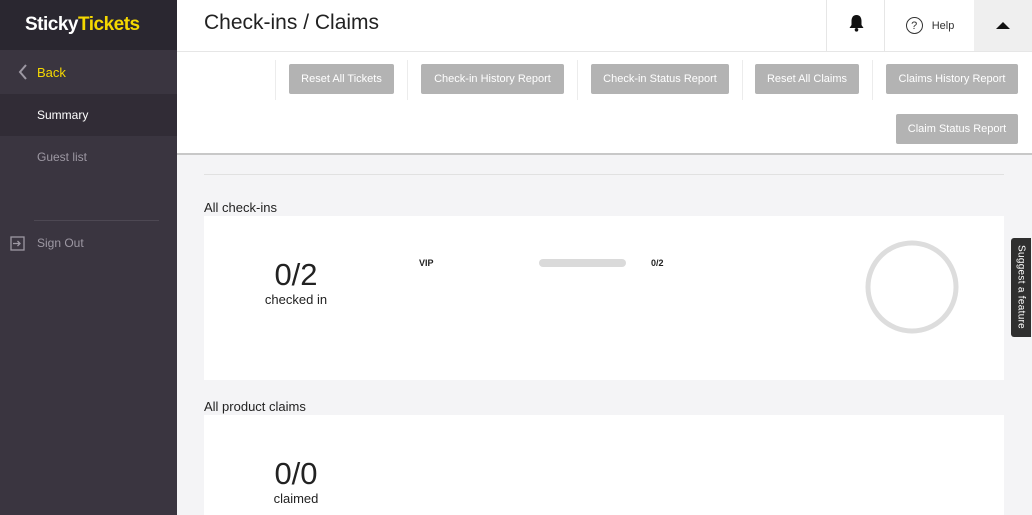 The width and height of the screenshot is (1032, 515). I want to click on checkins-count: 0/2, so click(296, 274).